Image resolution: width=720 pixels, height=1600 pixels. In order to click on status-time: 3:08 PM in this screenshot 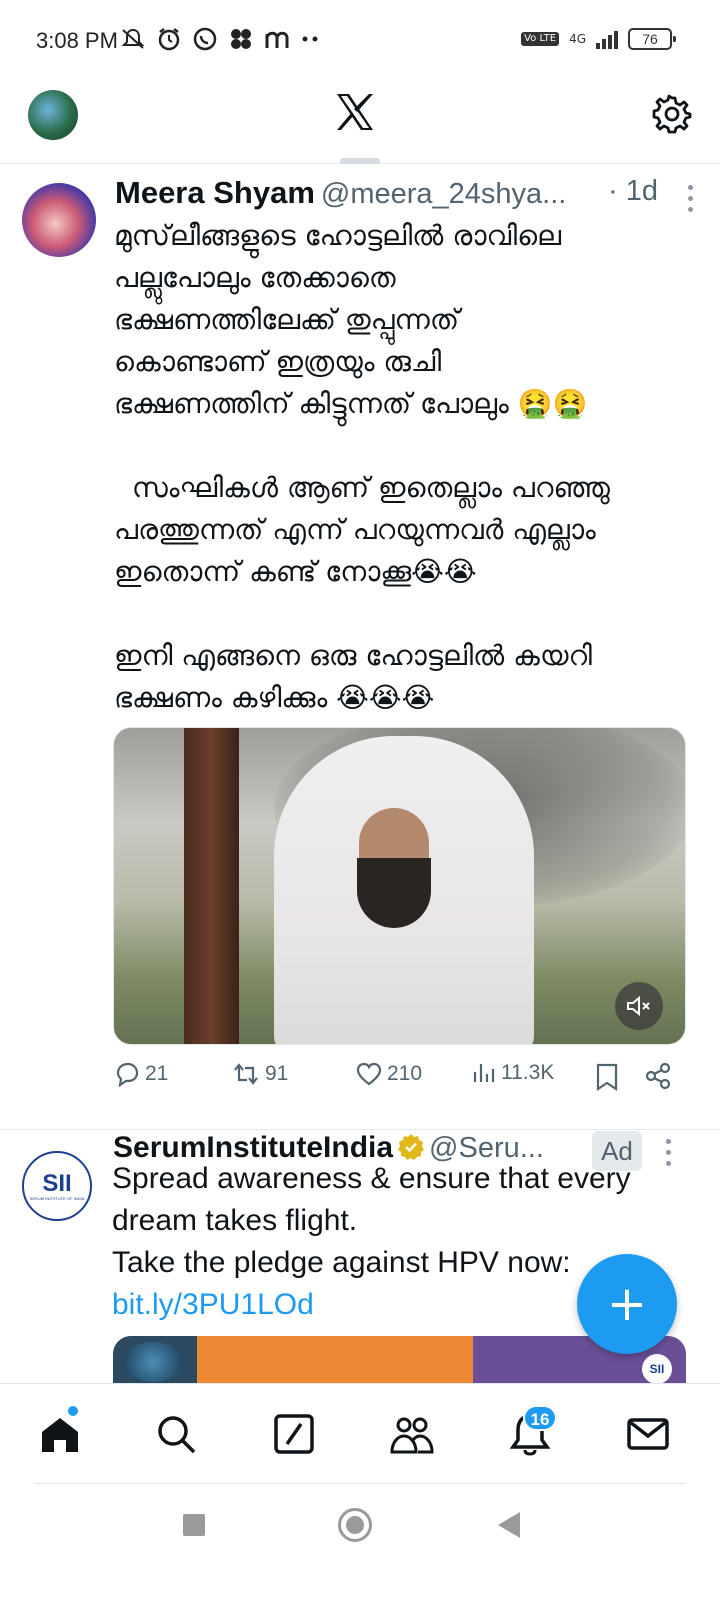, I will do `click(77, 40)`.